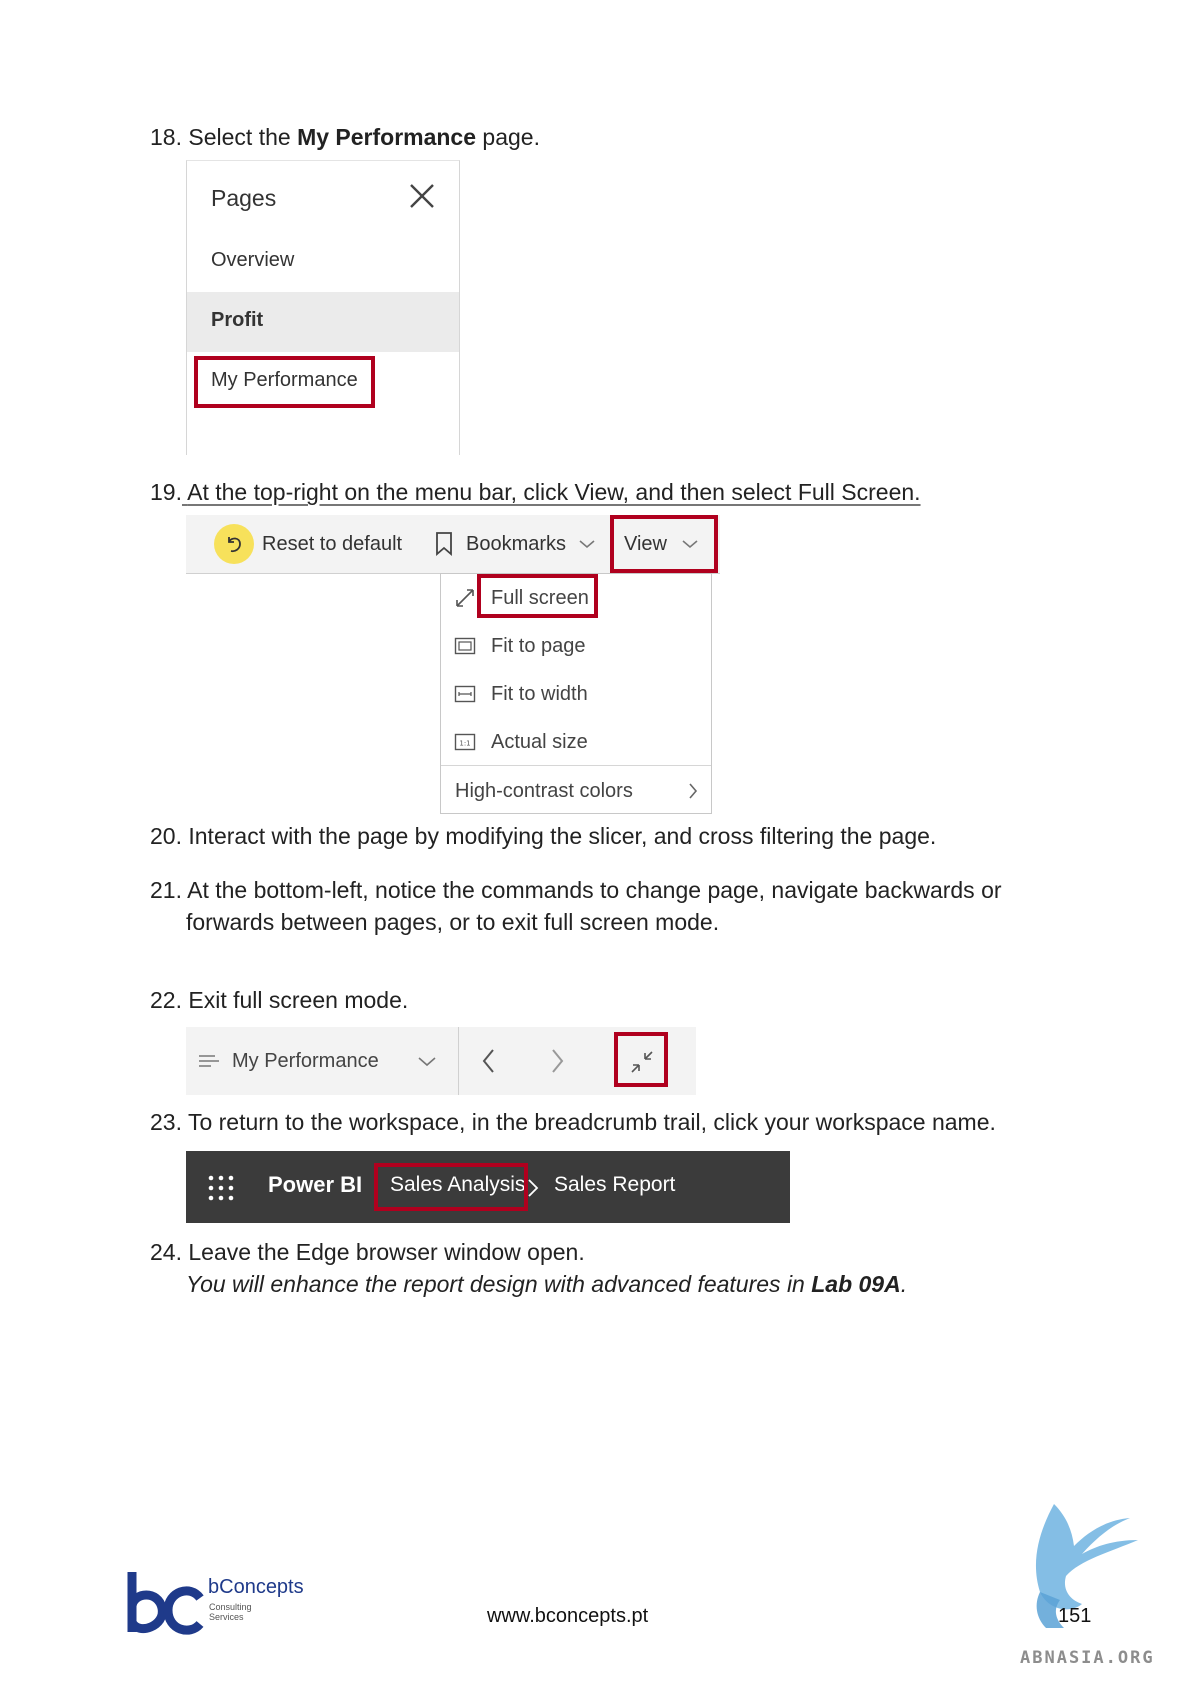 The height and width of the screenshot is (1684, 1191). I want to click on undo-icon, so click(234, 544).